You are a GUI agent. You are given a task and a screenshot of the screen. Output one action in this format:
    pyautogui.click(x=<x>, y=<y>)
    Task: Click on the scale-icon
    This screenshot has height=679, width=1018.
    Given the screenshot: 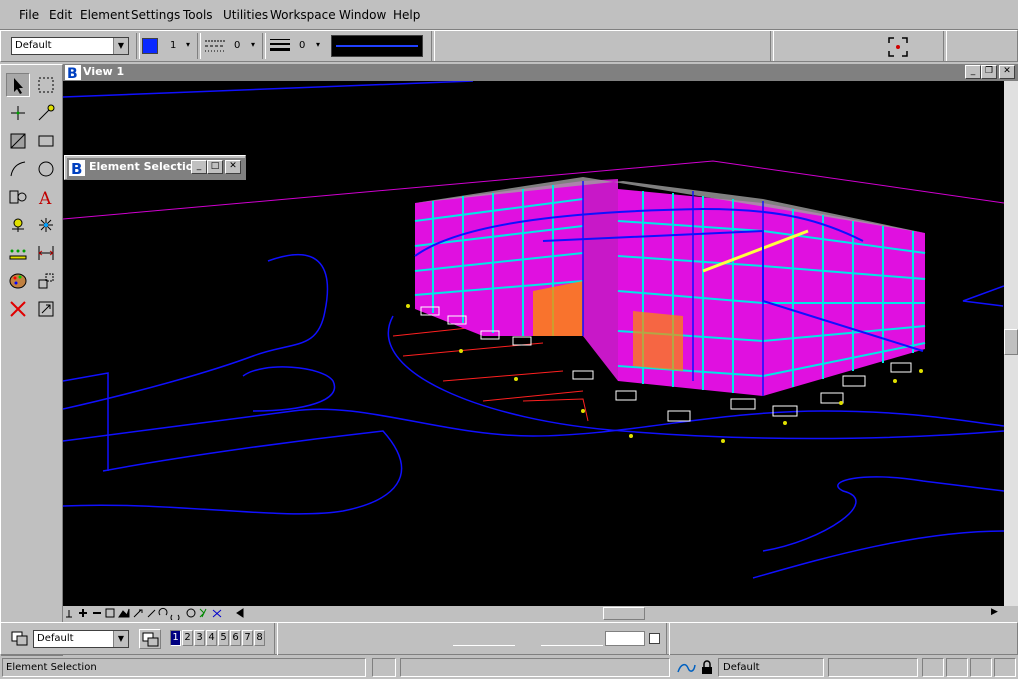 What is the action you would take?
    pyautogui.click(x=46, y=309)
    